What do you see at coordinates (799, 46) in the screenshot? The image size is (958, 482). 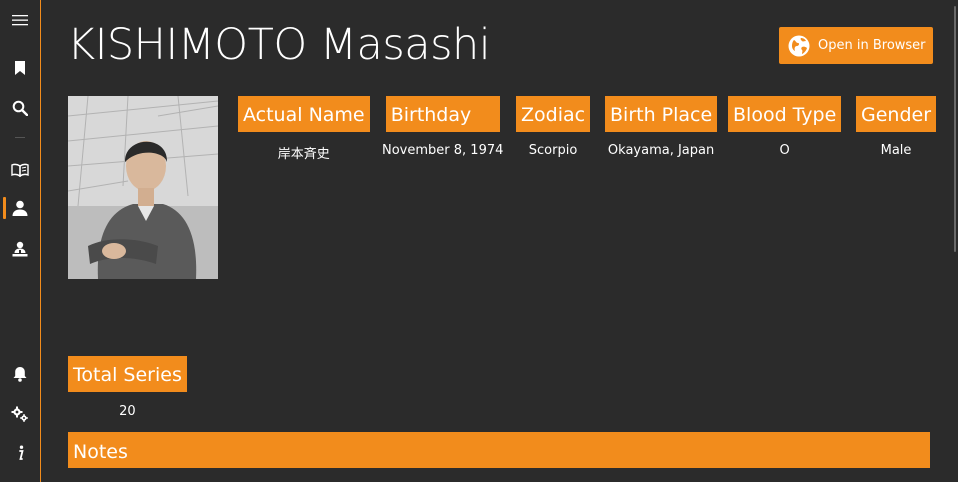 I see `globe-icon` at bounding box center [799, 46].